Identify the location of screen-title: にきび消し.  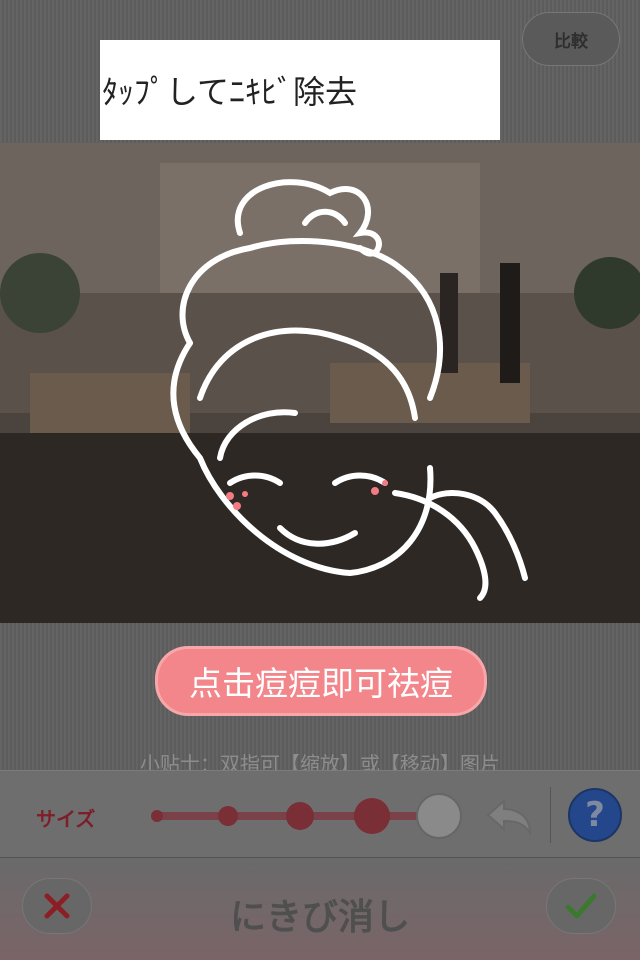
(319, 917).